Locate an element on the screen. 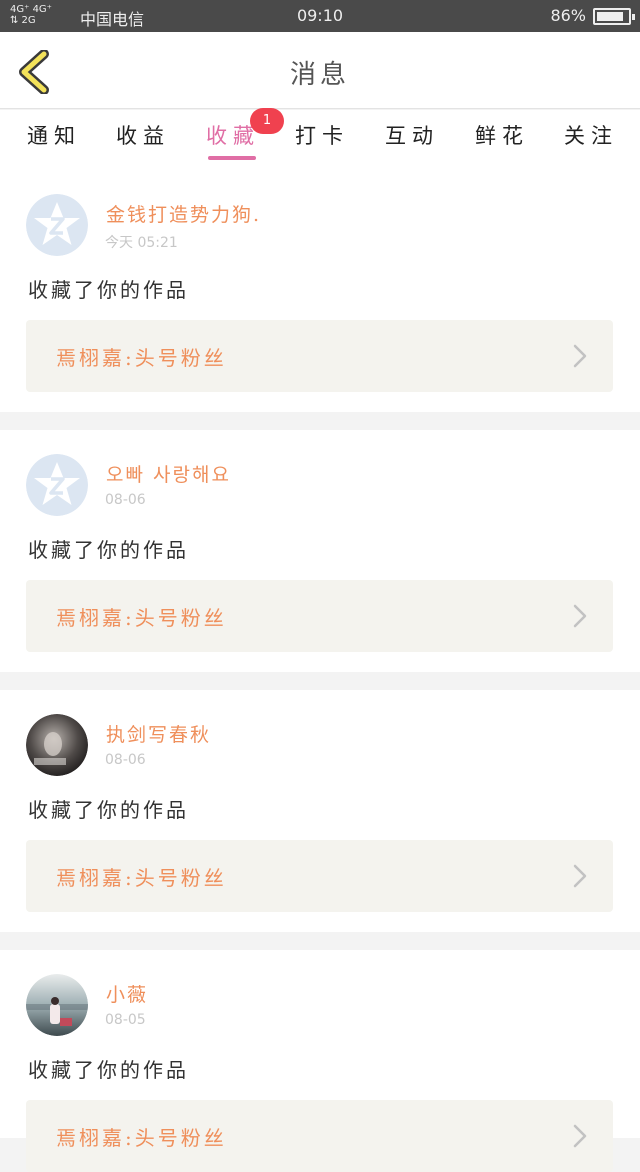 The height and width of the screenshot is (1172, 640). unread-badge: 1 is located at coordinates (267, 121).